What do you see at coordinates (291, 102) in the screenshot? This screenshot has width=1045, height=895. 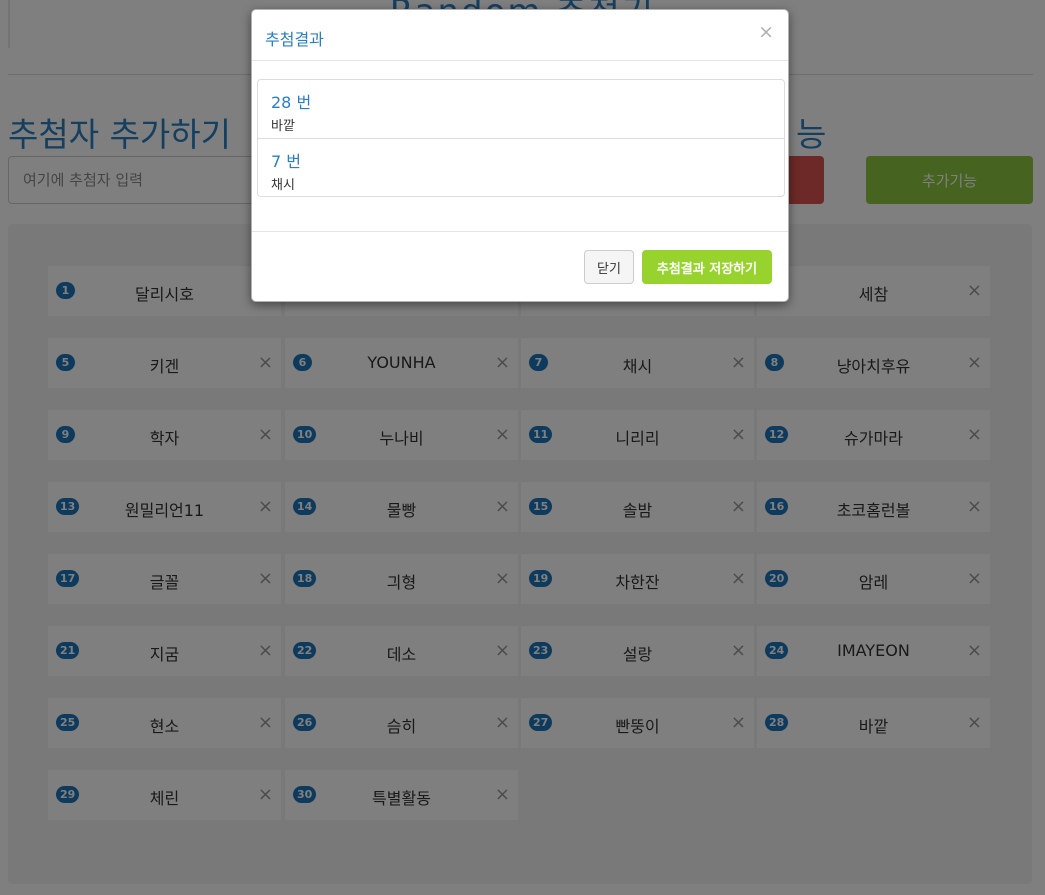 I see `result-number: 28 번` at bounding box center [291, 102].